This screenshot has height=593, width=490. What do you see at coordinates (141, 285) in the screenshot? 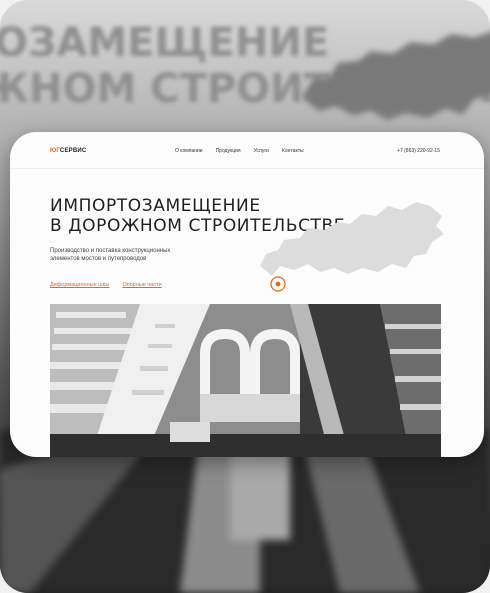
I see `link-bearings: Опорные части` at bounding box center [141, 285].